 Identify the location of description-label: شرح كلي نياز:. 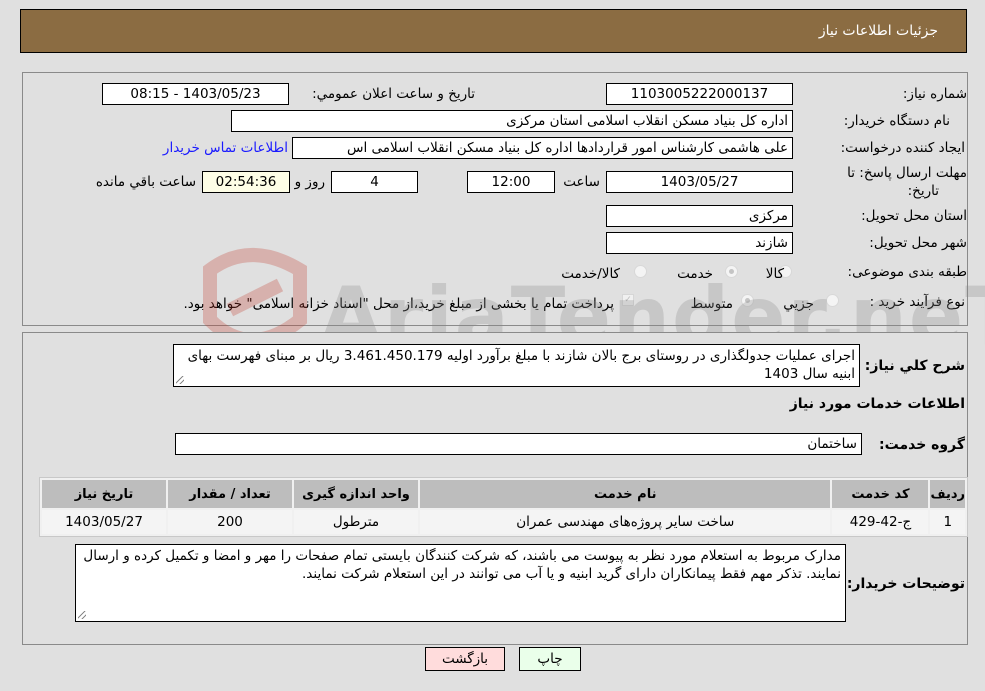
(914, 366).